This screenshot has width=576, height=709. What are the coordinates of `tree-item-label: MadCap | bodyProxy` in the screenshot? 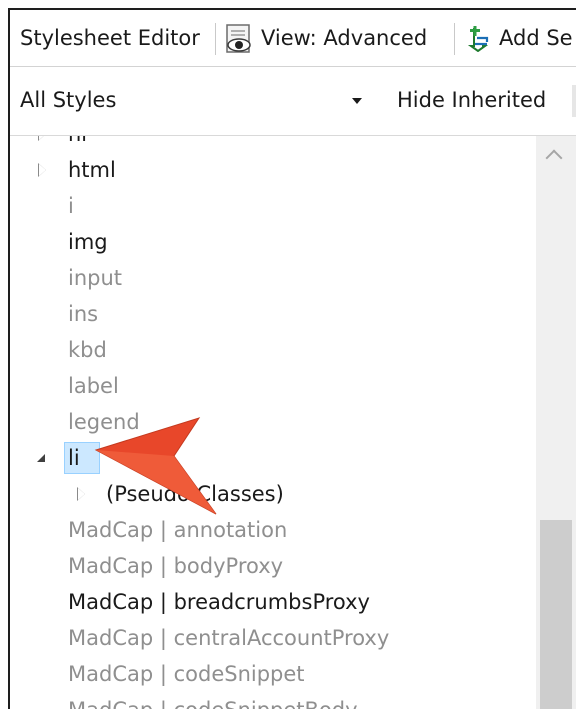 It's located at (176, 566).